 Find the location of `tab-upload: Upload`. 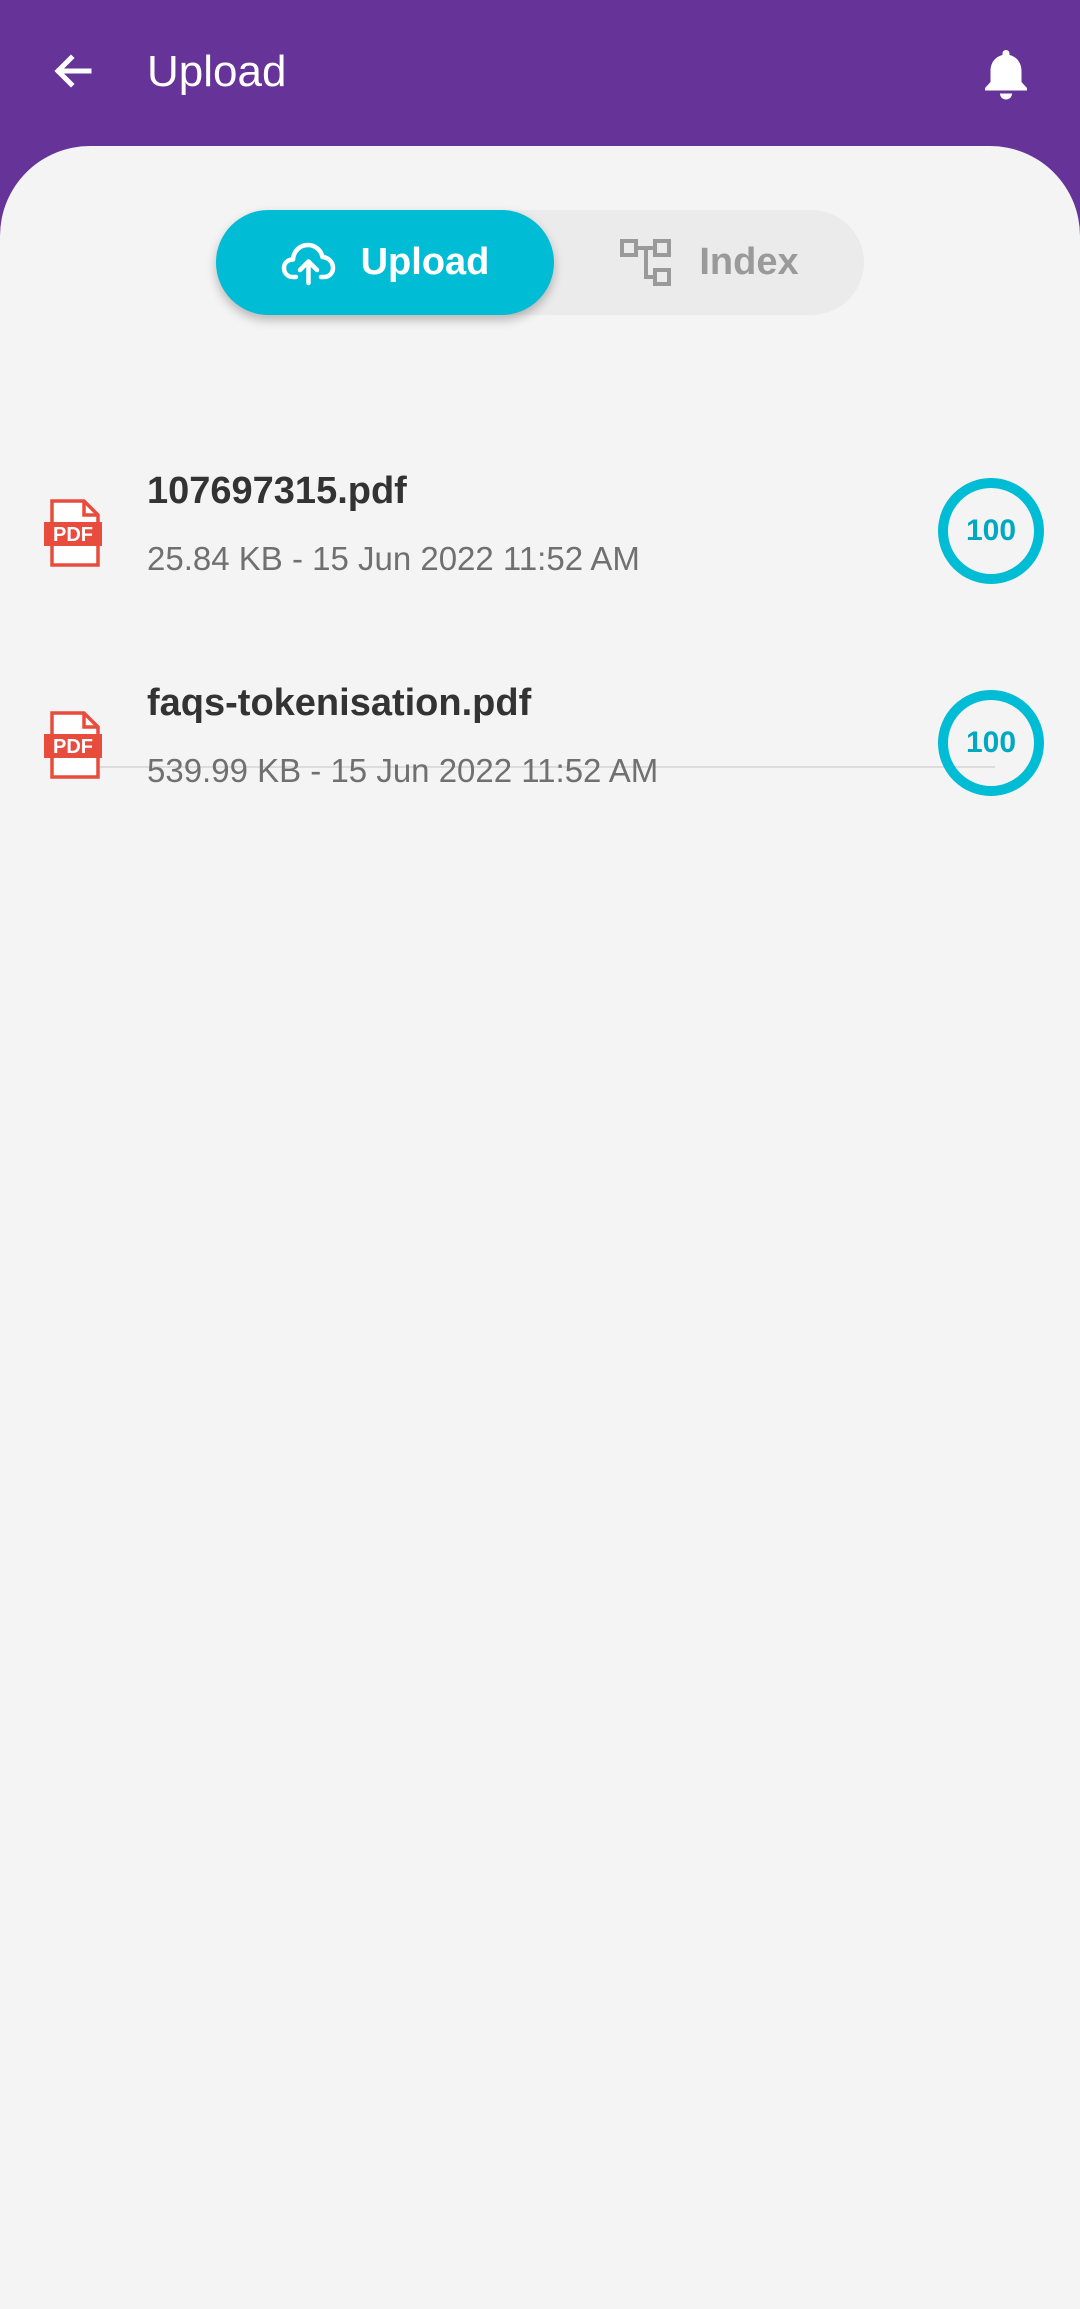

tab-upload: Upload is located at coordinates (385, 262).